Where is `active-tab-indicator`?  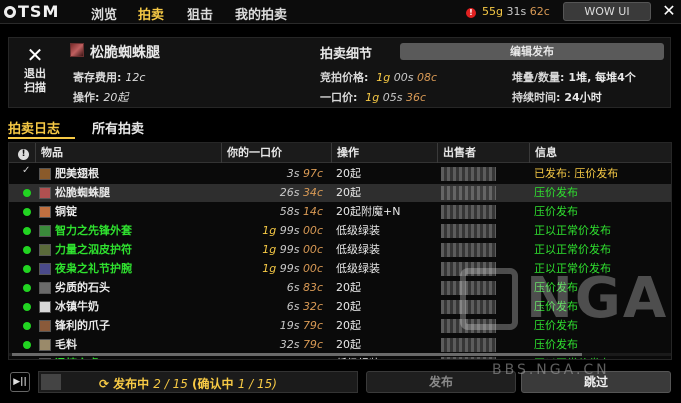
active-tab-indicator is located at coordinates (41, 138).